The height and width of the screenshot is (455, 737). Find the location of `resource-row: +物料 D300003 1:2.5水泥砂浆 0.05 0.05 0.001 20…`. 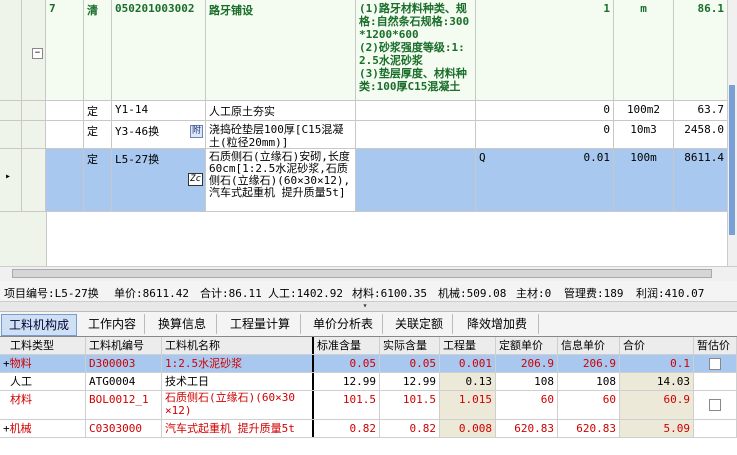

resource-row: +物料 D300003 1:2.5水泥砂浆 0.05 0.05 0.001 20… is located at coordinates (368, 364).